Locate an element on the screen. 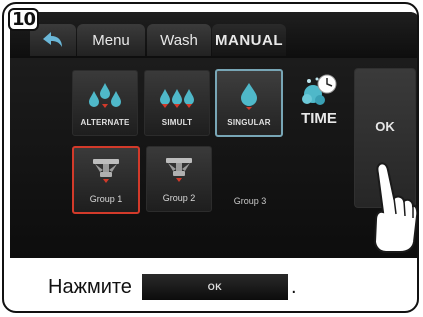  group-2-button: Group 2 is located at coordinates (179, 179).